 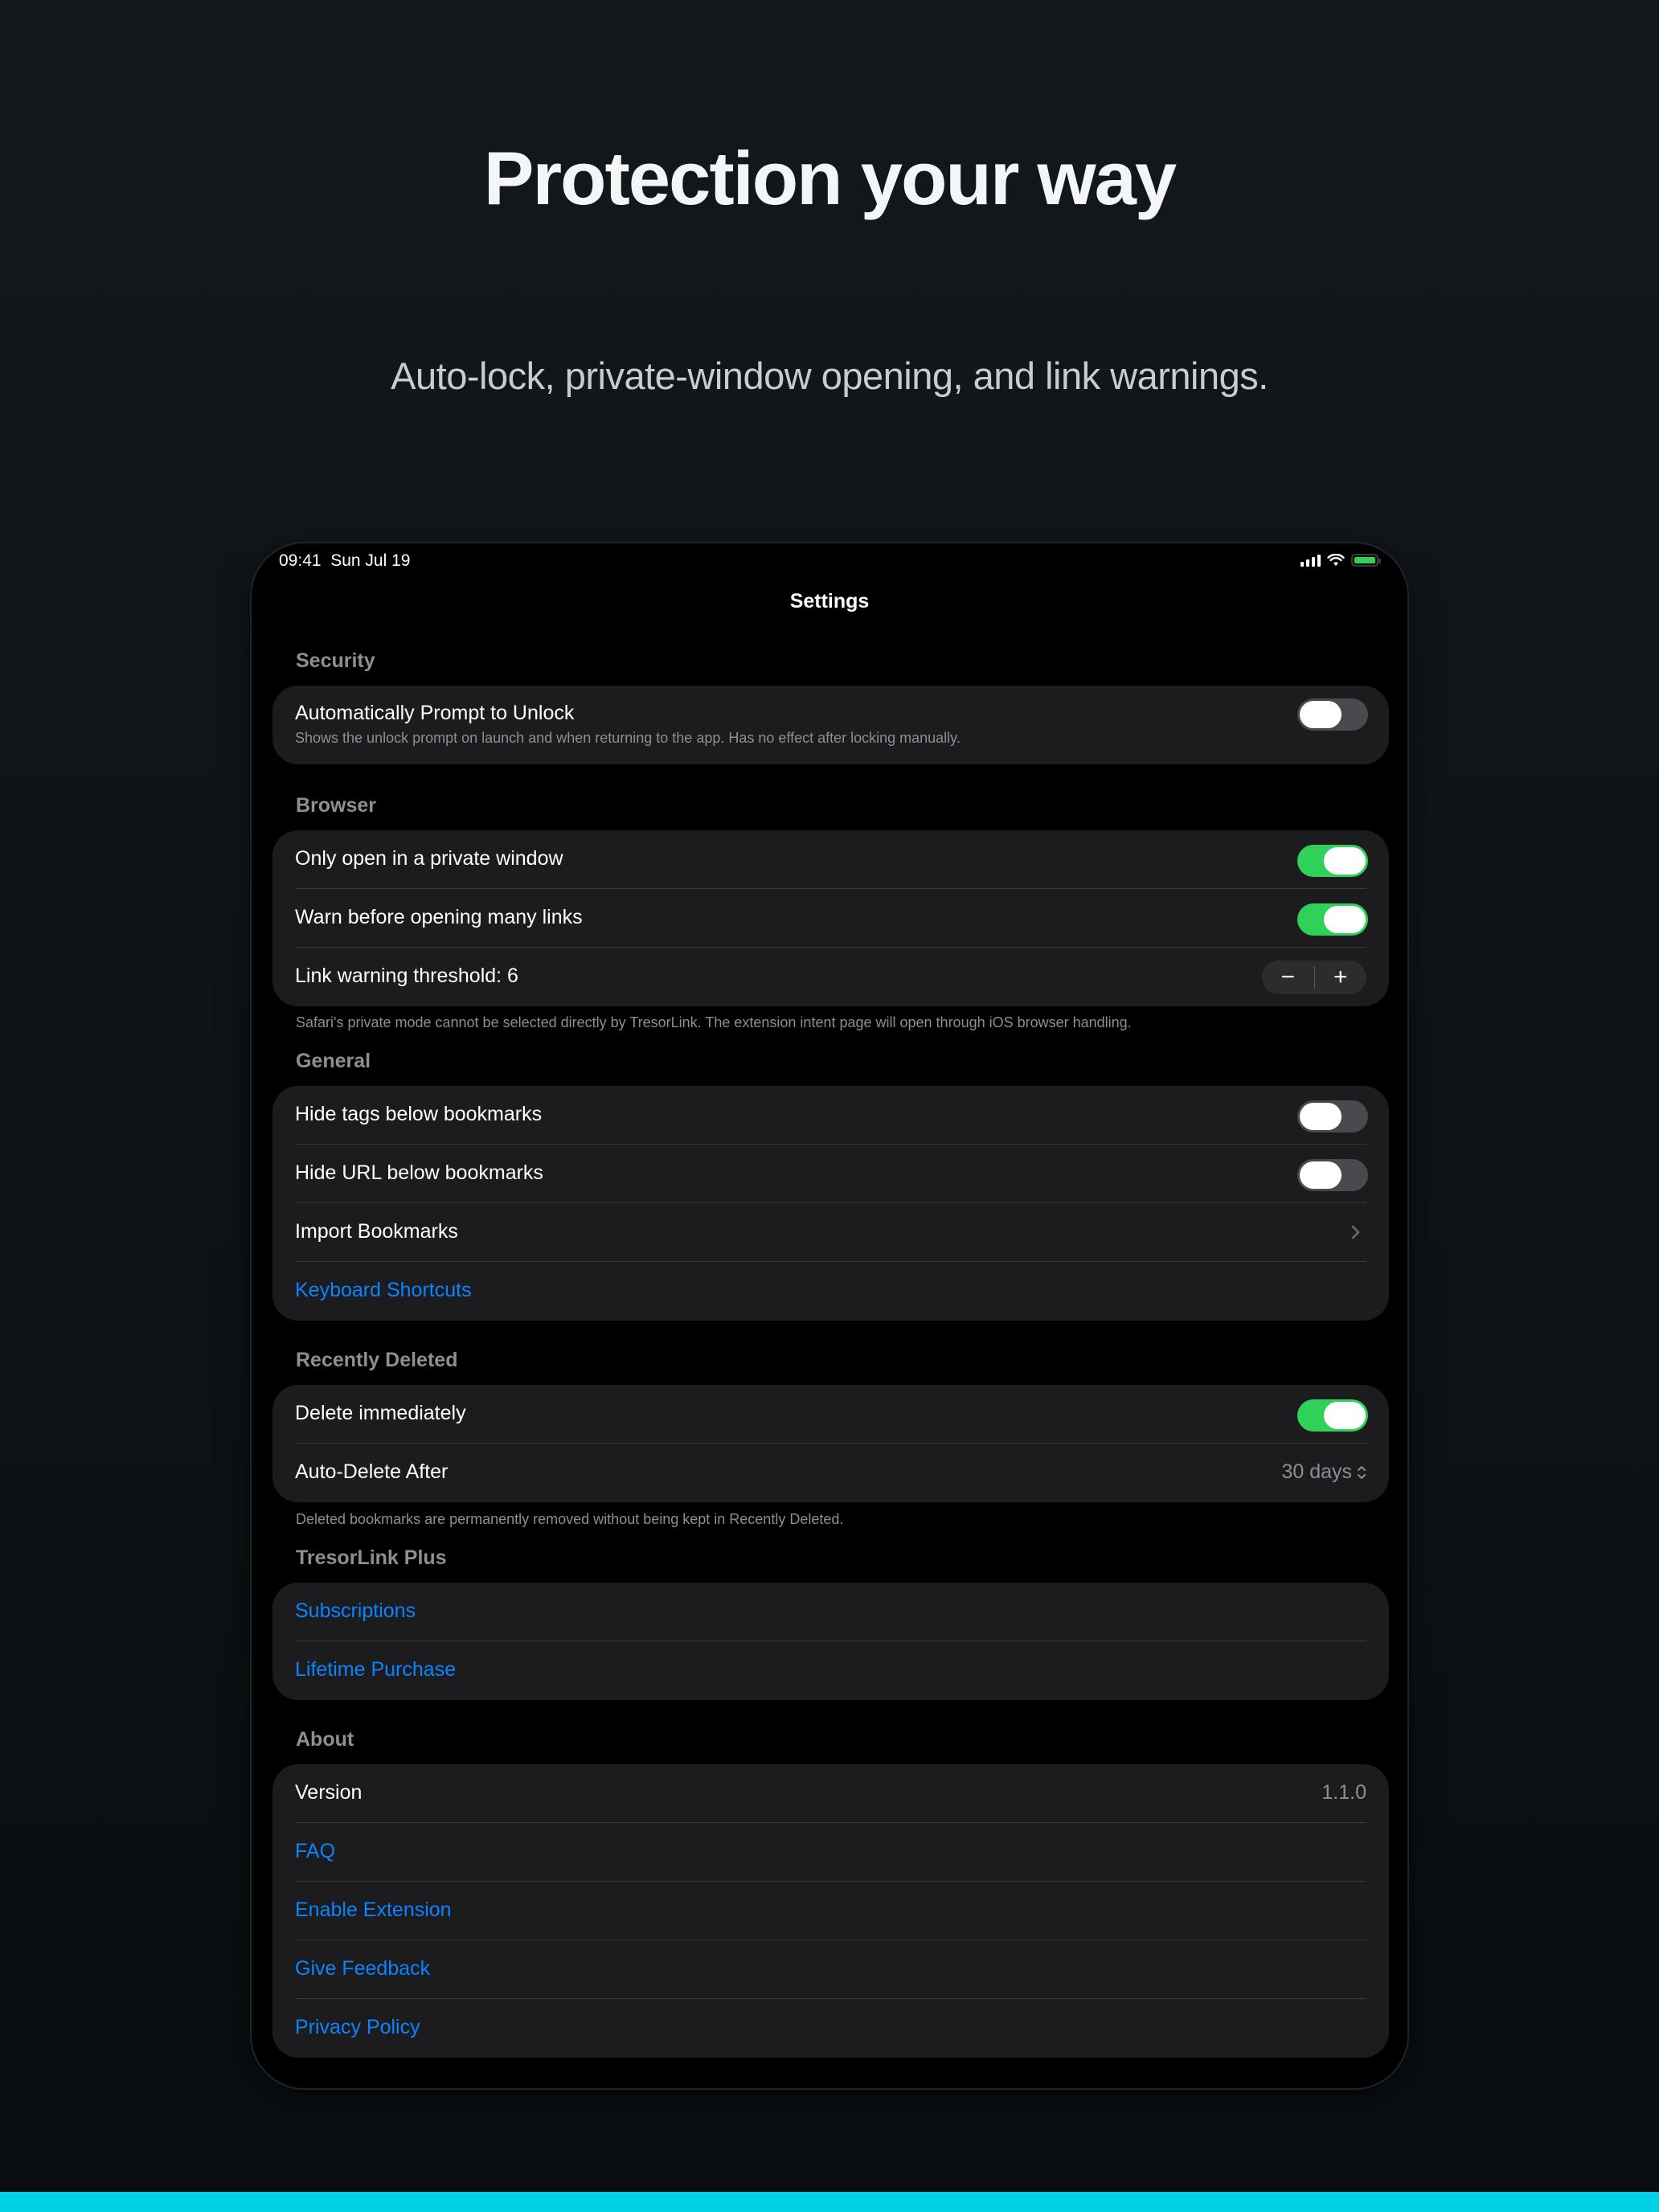 I want to click on enable-extension-link: Enable Extension, so click(x=373, y=1911).